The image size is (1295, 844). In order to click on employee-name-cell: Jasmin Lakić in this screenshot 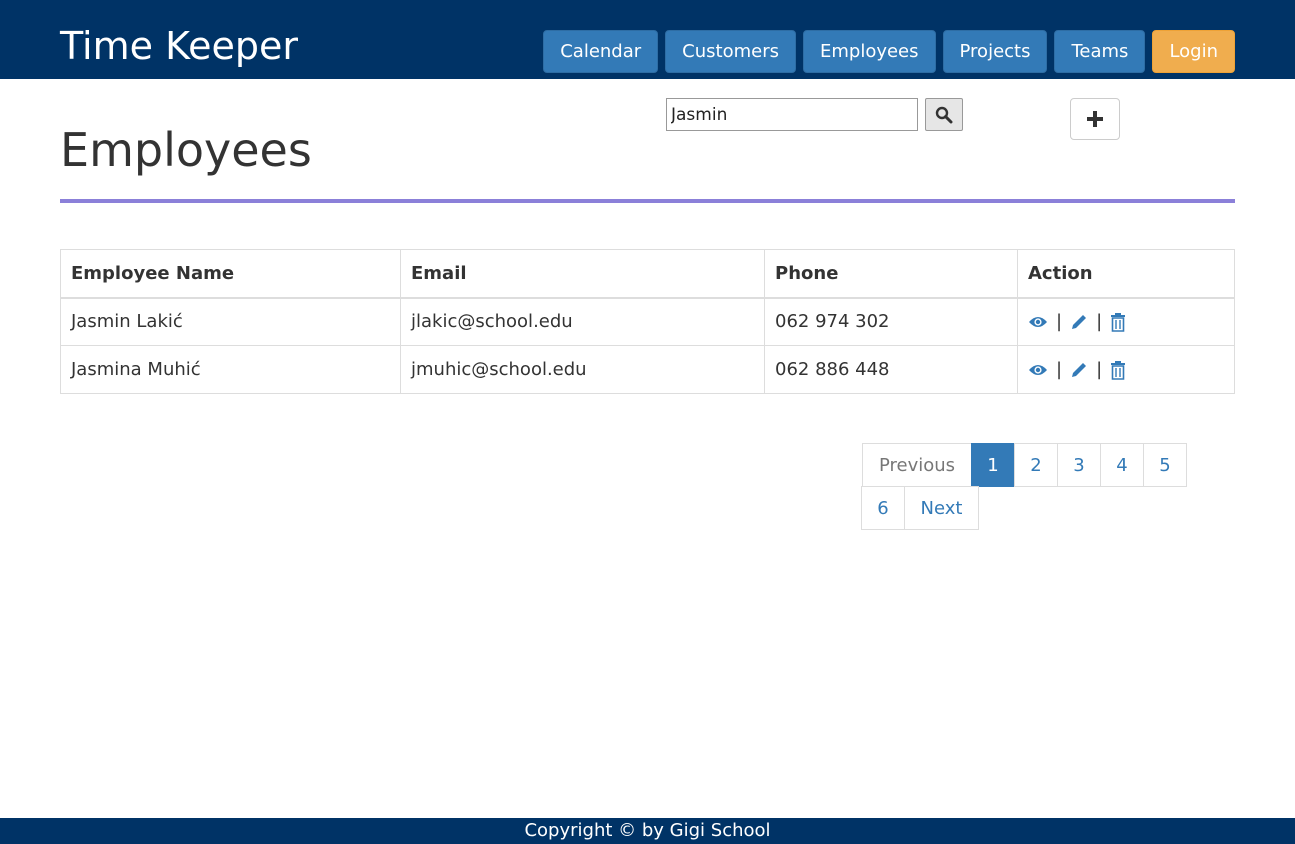, I will do `click(230, 321)`.